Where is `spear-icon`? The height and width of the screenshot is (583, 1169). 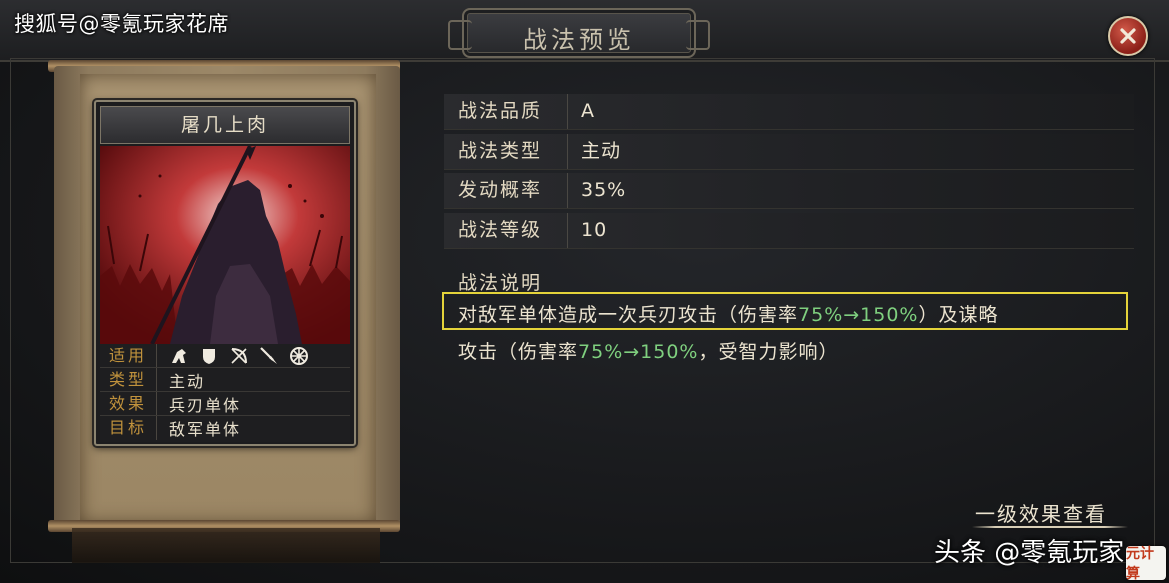
spear-icon is located at coordinates (269, 356).